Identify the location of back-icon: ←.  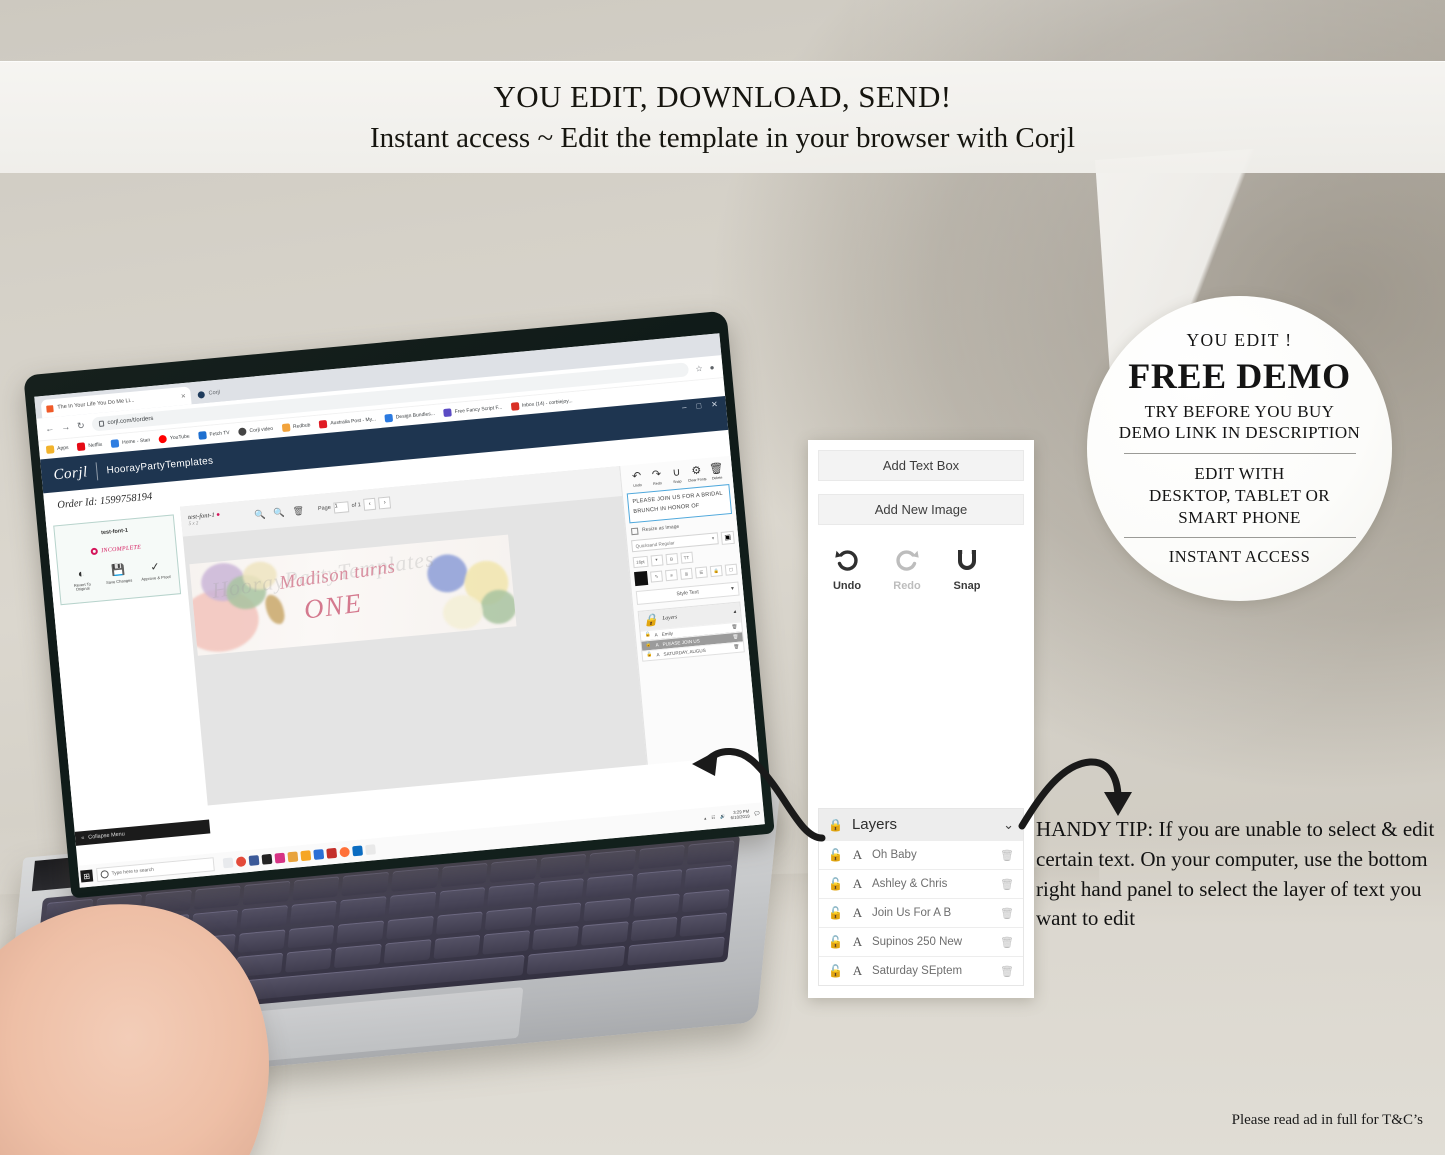
(50, 428).